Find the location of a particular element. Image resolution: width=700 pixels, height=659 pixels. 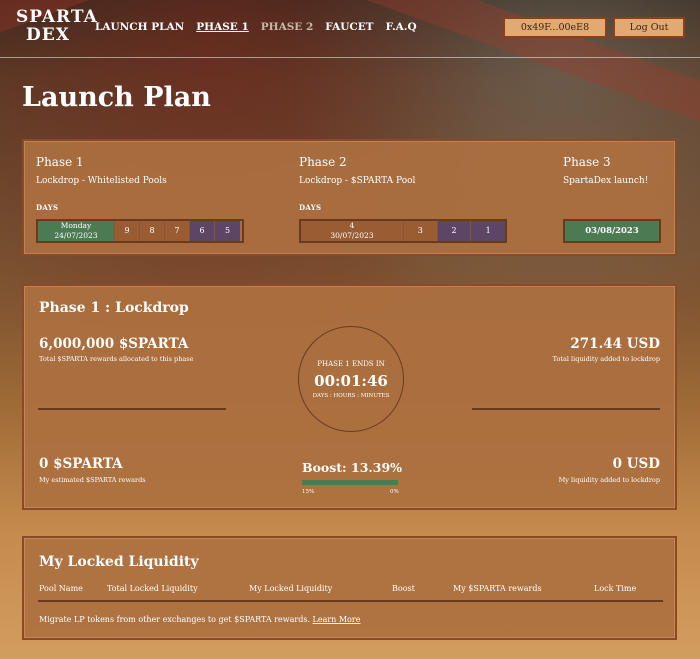

column-header-my-locked: My Locked Liquidity is located at coordinates (290, 588).